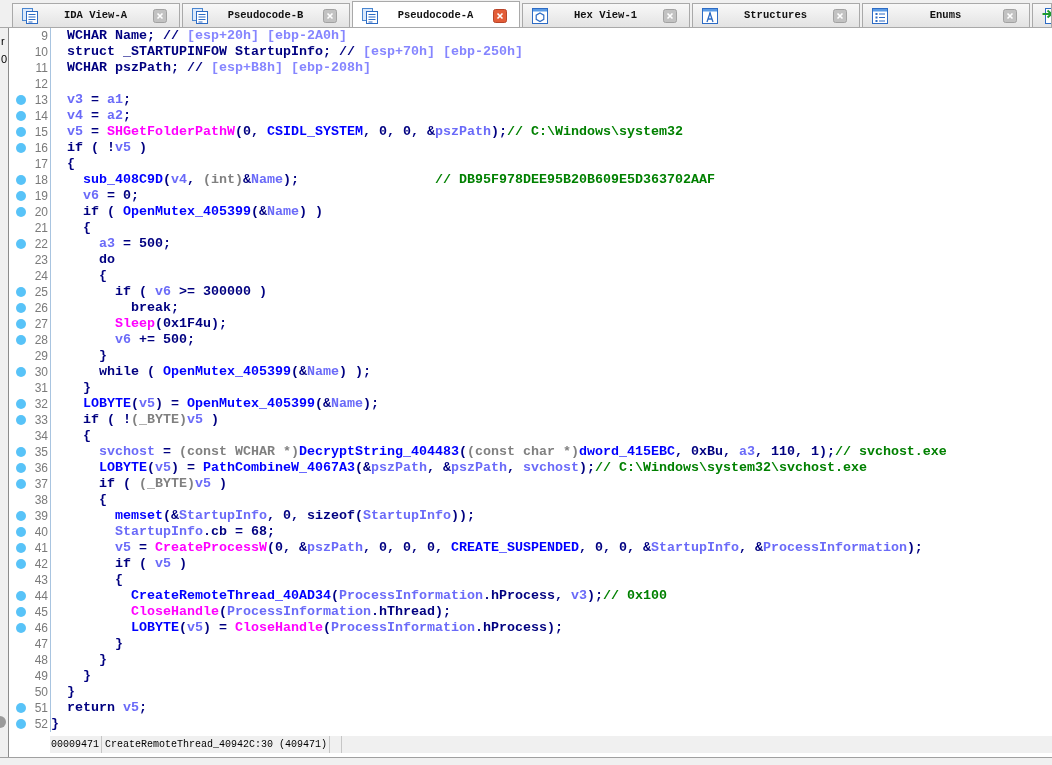  What do you see at coordinates (41, 276) in the screenshot?
I see `line-number: 24` at bounding box center [41, 276].